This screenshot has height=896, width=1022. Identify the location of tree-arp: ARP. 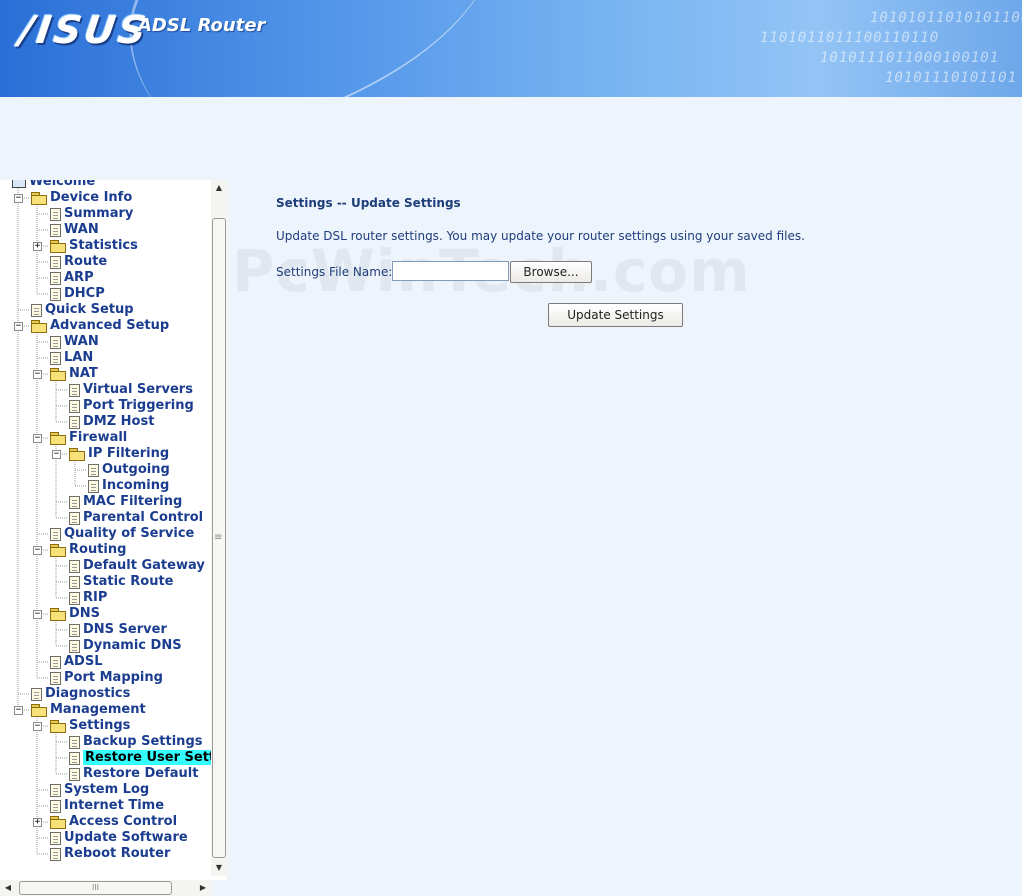
(72, 278).